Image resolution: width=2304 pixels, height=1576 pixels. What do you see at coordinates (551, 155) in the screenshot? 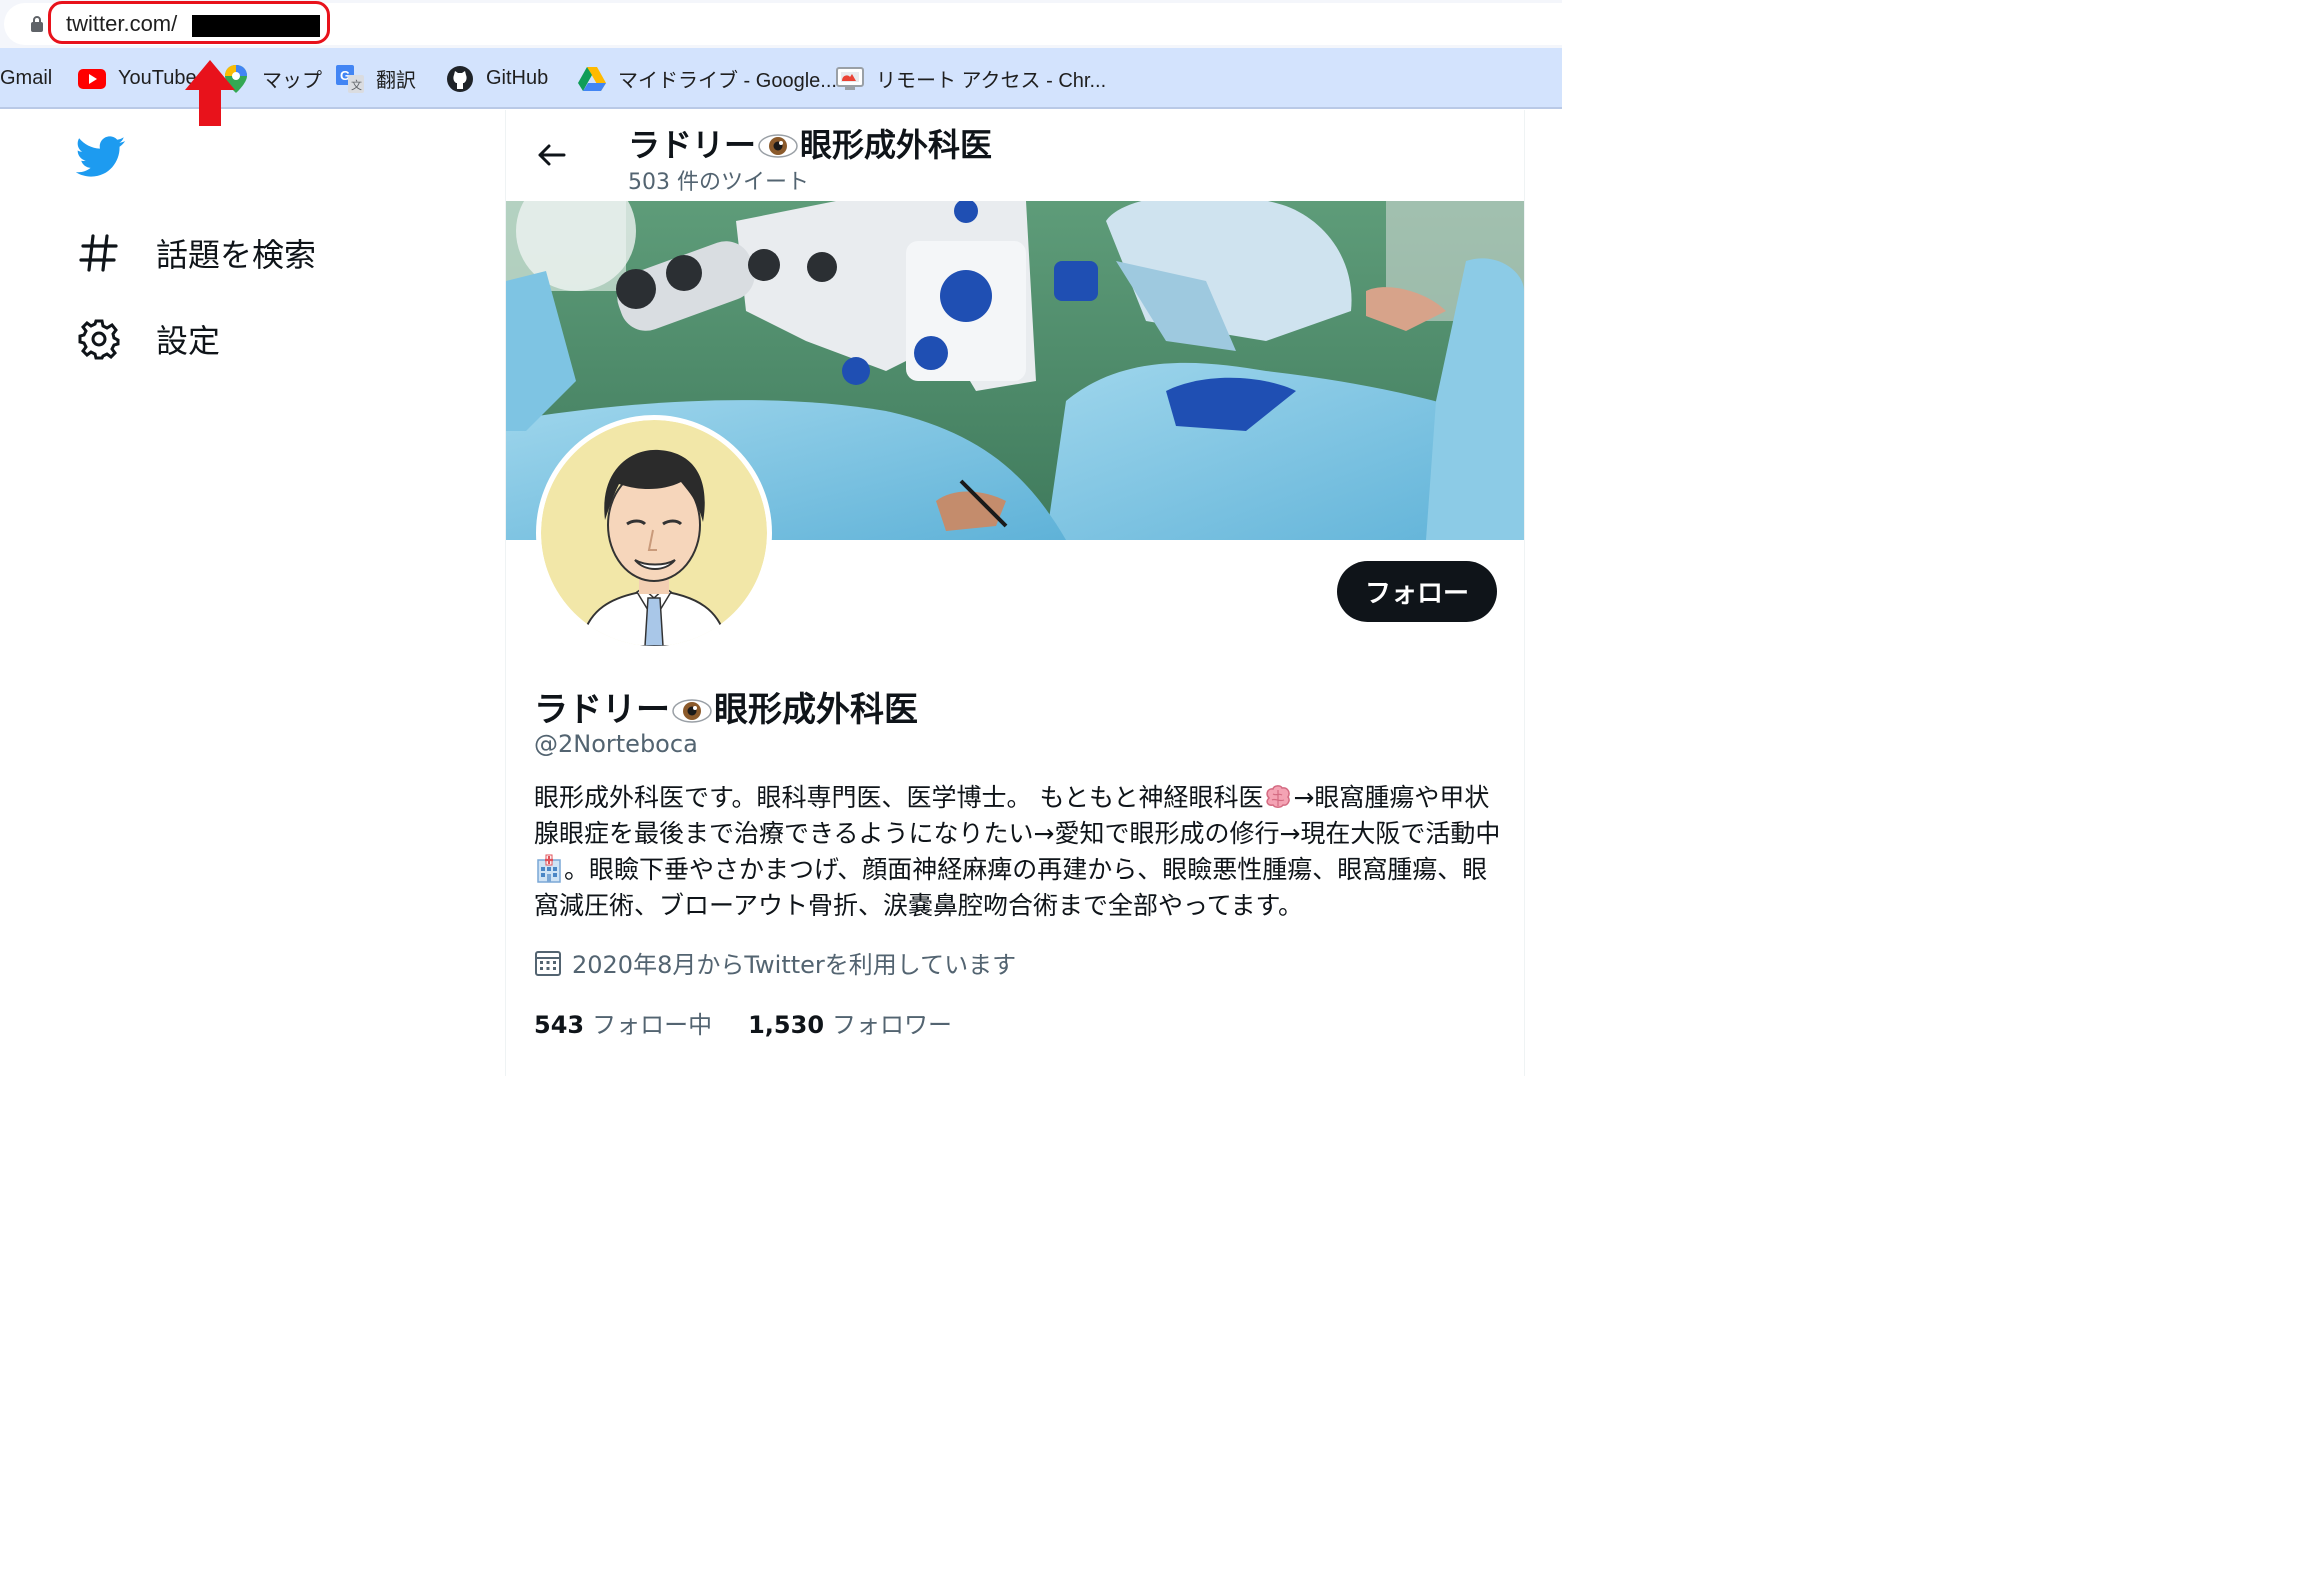
I see `back-arrow-icon` at bounding box center [551, 155].